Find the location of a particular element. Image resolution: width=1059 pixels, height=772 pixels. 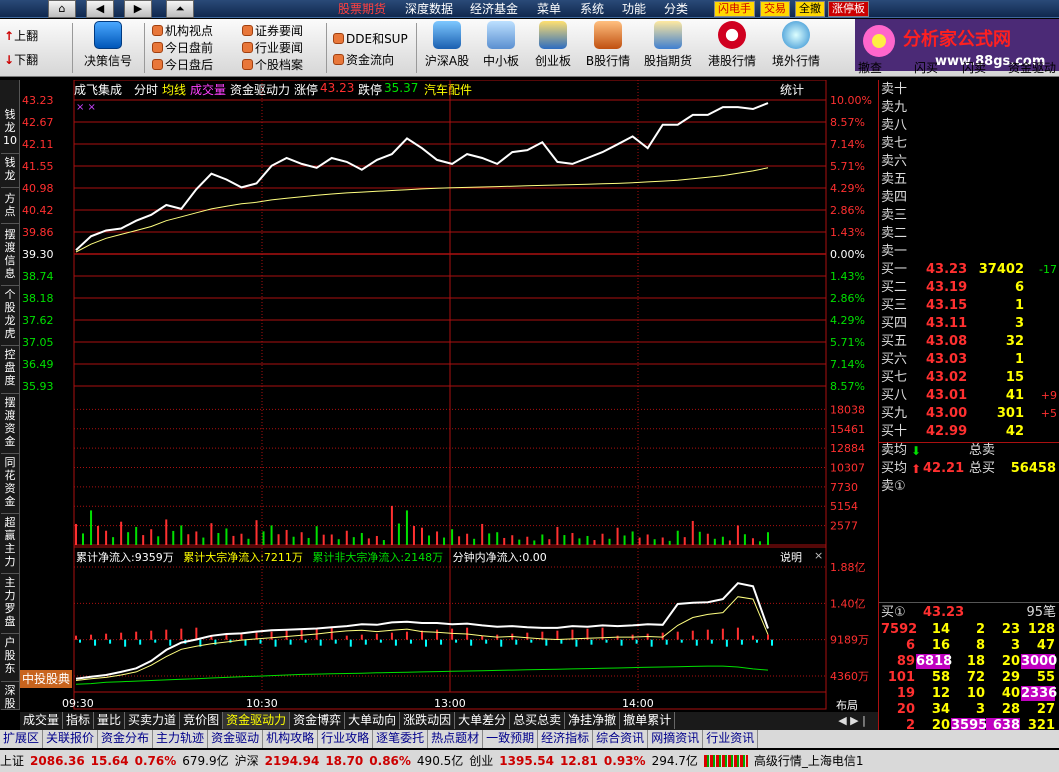

toolbar-link-premarket: 今日盘前 is located at coordinates (182, 47).